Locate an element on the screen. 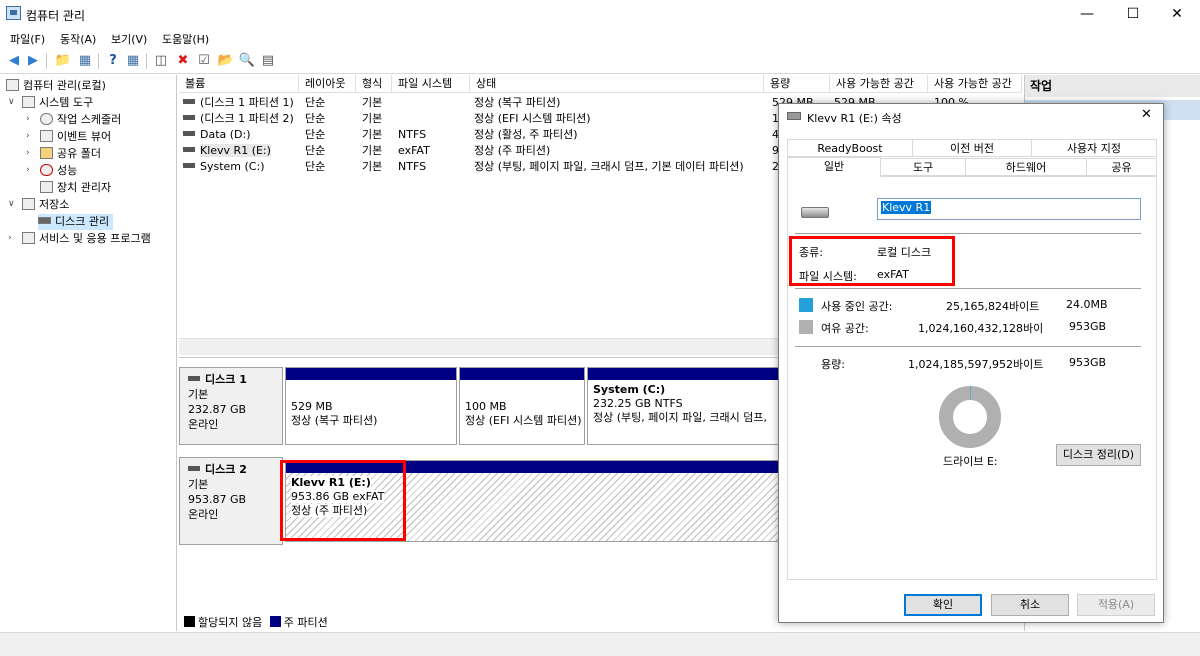 The width and height of the screenshot is (1200, 656). tree-item-task-scheduler: 작업 스케줄러 is located at coordinates (80, 120).